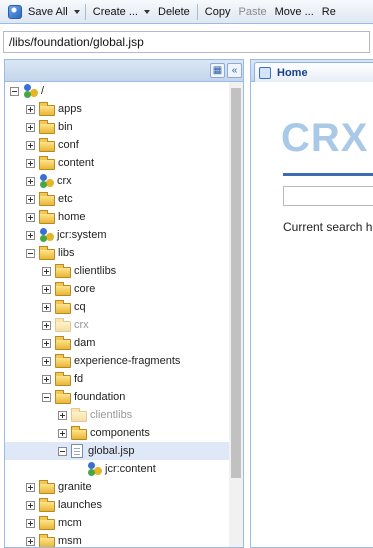 The image size is (373, 548). Describe the element at coordinates (77, 451) in the screenshot. I see `file-icon` at that location.